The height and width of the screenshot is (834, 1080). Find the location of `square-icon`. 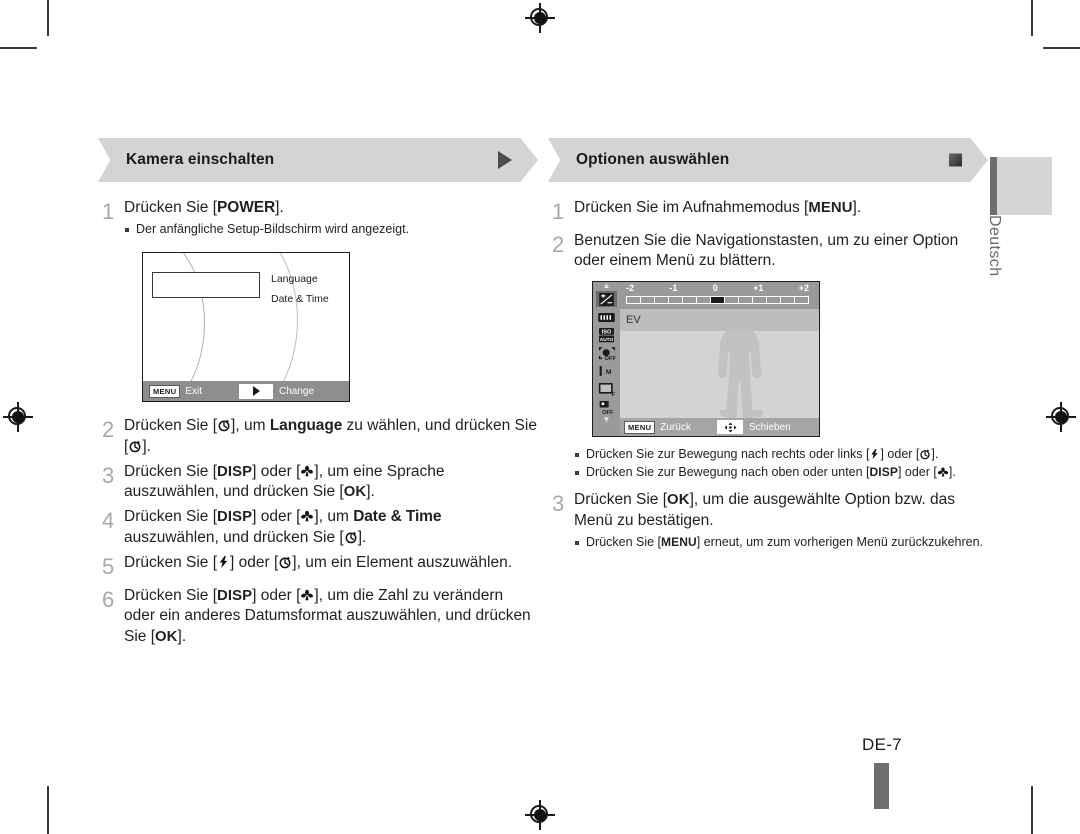

square-icon is located at coordinates (955, 160).